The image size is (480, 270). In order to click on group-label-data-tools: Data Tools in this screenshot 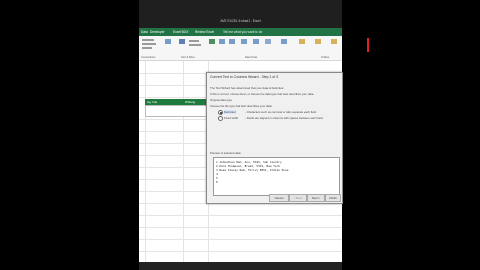, I will do `click(251, 57)`.